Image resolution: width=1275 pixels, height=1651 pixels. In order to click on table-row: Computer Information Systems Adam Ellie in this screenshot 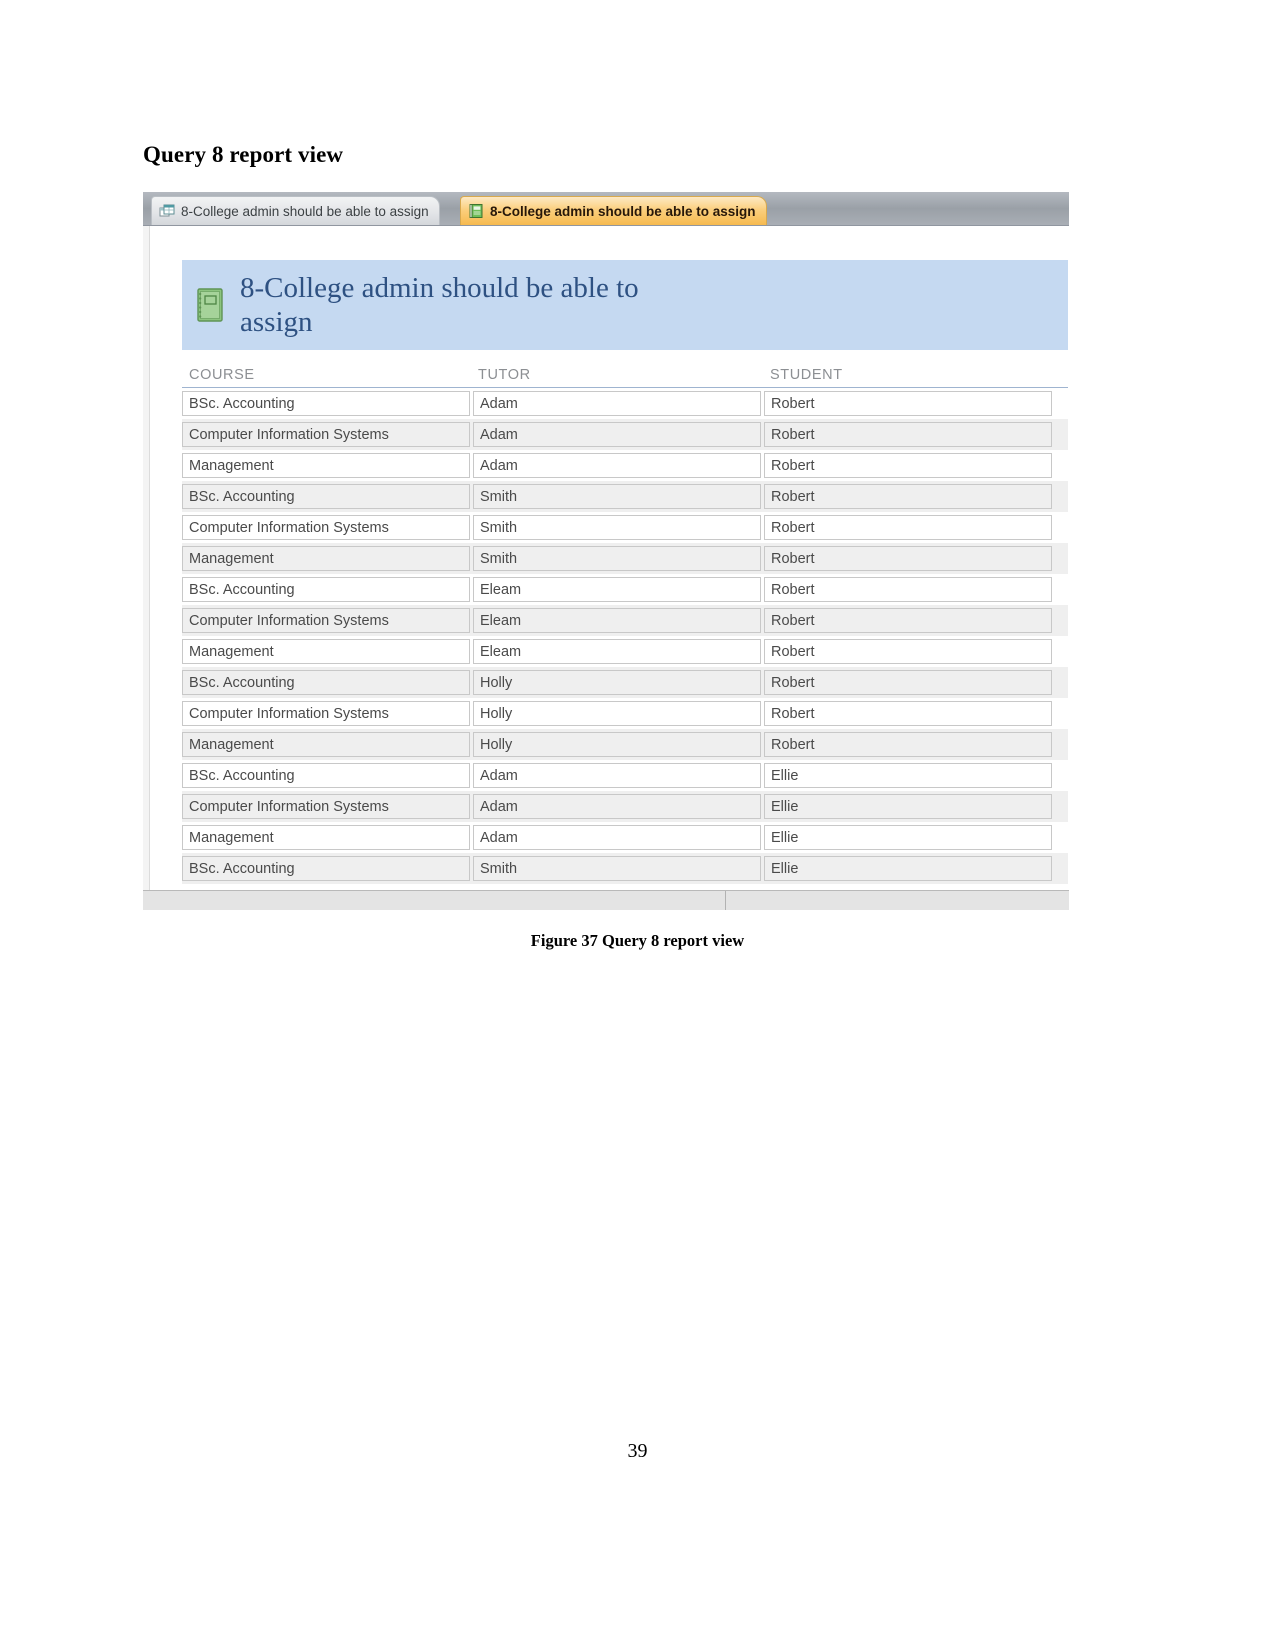, I will do `click(625, 806)`.